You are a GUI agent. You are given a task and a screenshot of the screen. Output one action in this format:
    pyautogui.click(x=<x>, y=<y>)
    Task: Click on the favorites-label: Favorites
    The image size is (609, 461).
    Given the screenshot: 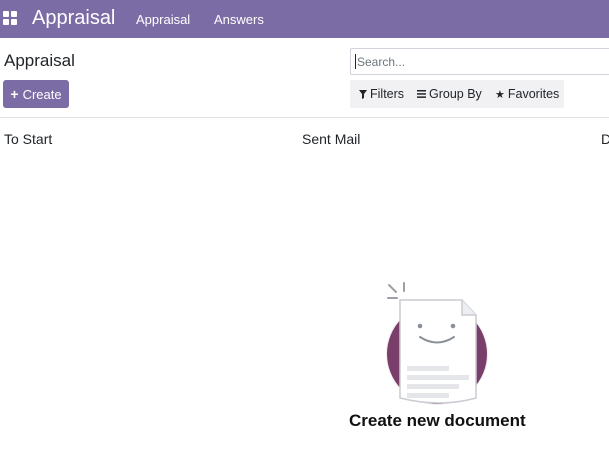 What is the action you would take?
    pyautogui.click(x=533, y=94)
    